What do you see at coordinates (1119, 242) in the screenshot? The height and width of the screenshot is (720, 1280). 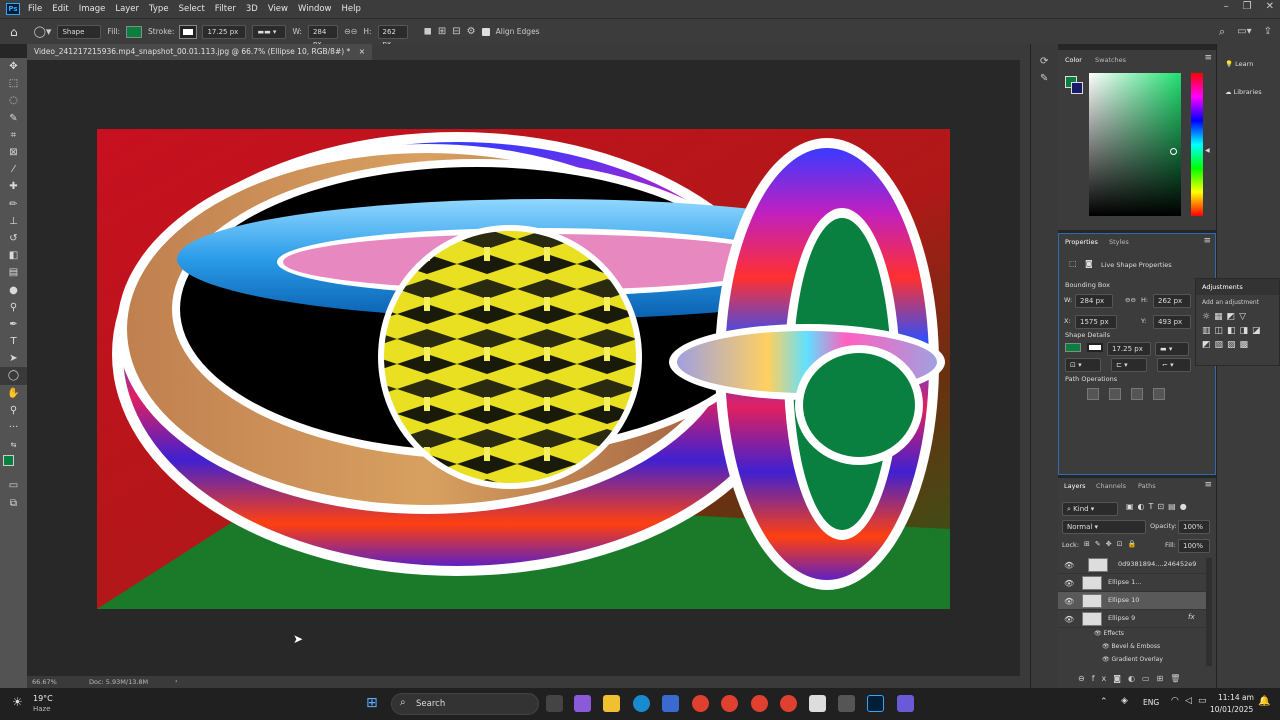 I see `tab-styles: Styles` at bounding box center [1119, 242].